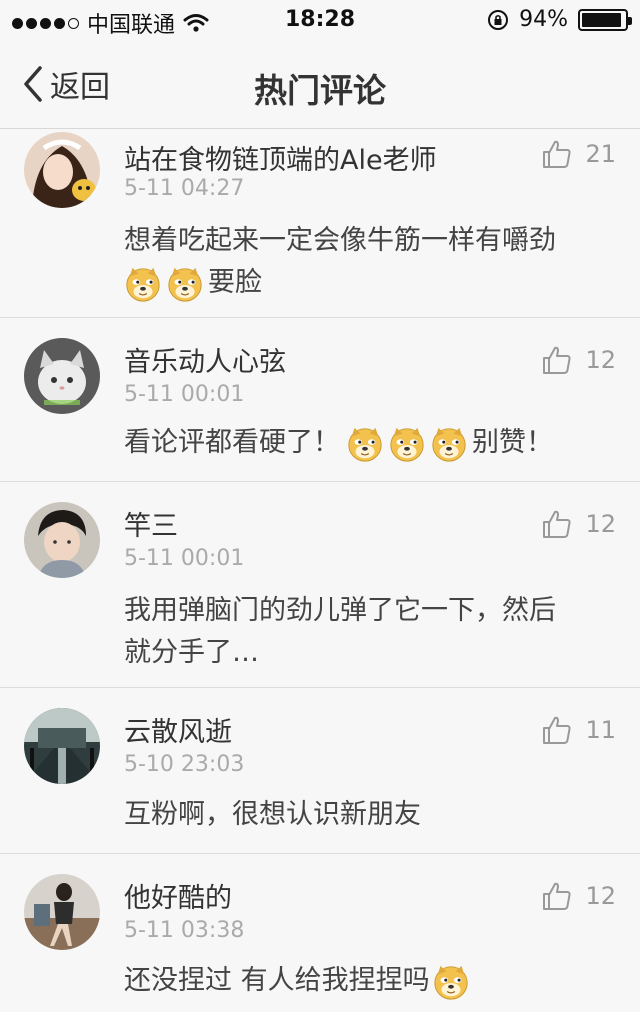 The image size is (640, 1012). Describe the element at coordinates (578, 730) in the screenshot. I see `like-button: 11` at that location.